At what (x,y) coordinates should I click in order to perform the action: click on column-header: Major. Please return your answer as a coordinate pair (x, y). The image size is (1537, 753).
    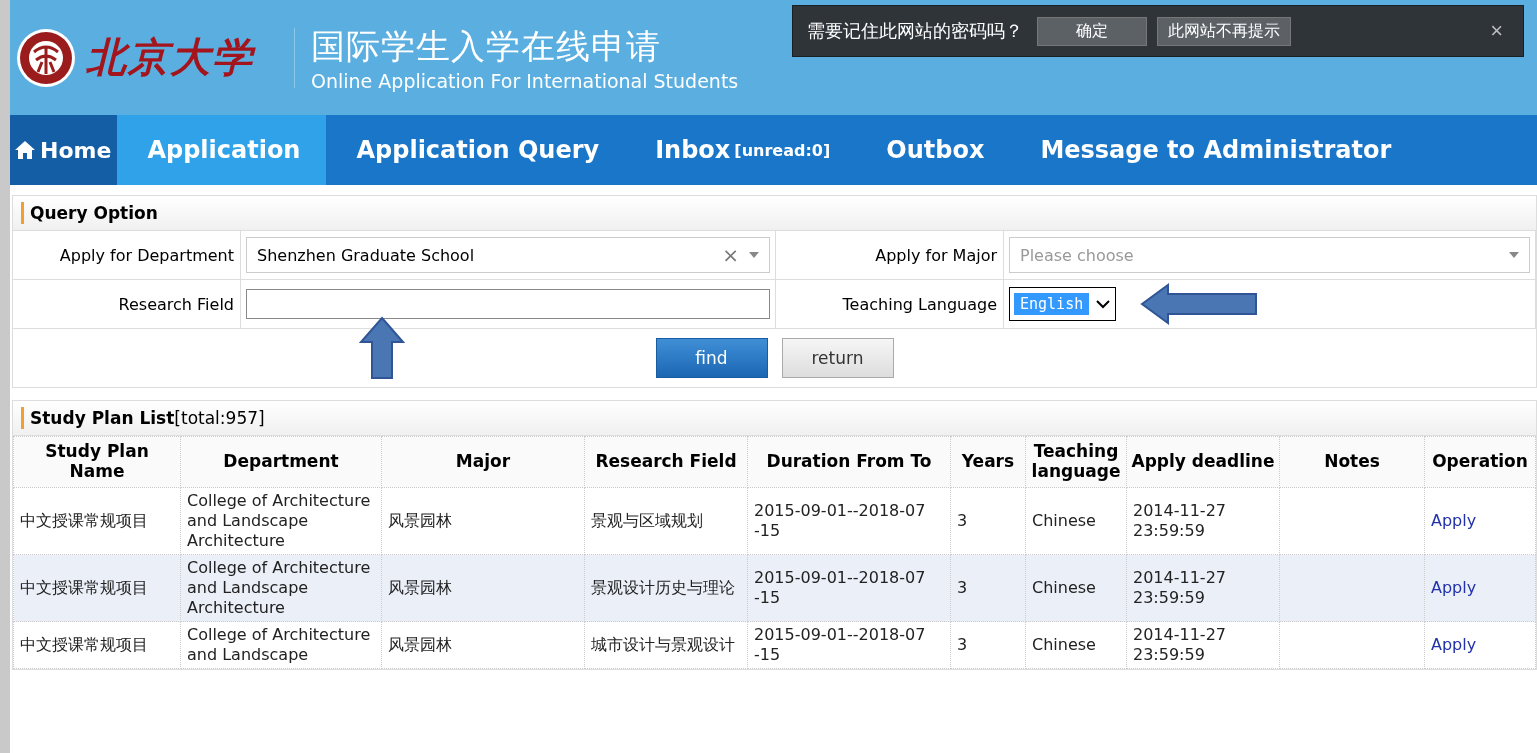
    Looking at the image, I should click on (483, 462).